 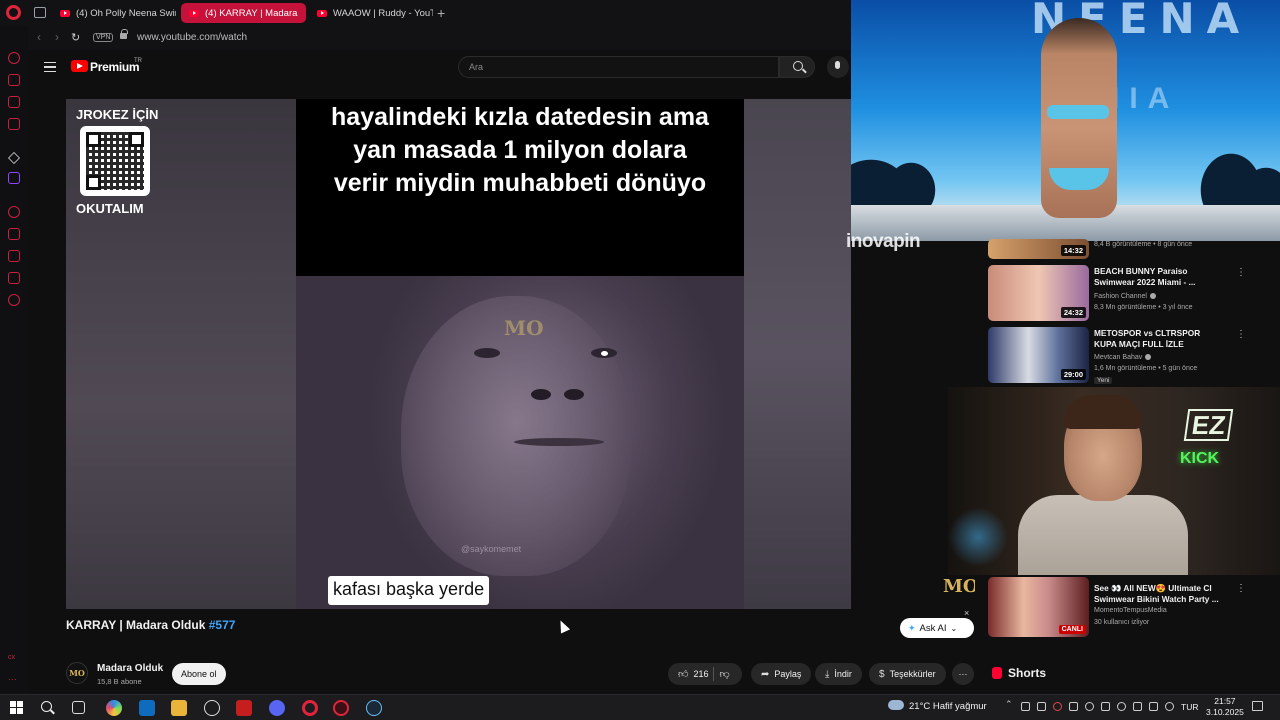 What do you see at coordinates (559, 442) in the screenshot?
I see `gorilla-mouth` at bounding box center [559, 442].